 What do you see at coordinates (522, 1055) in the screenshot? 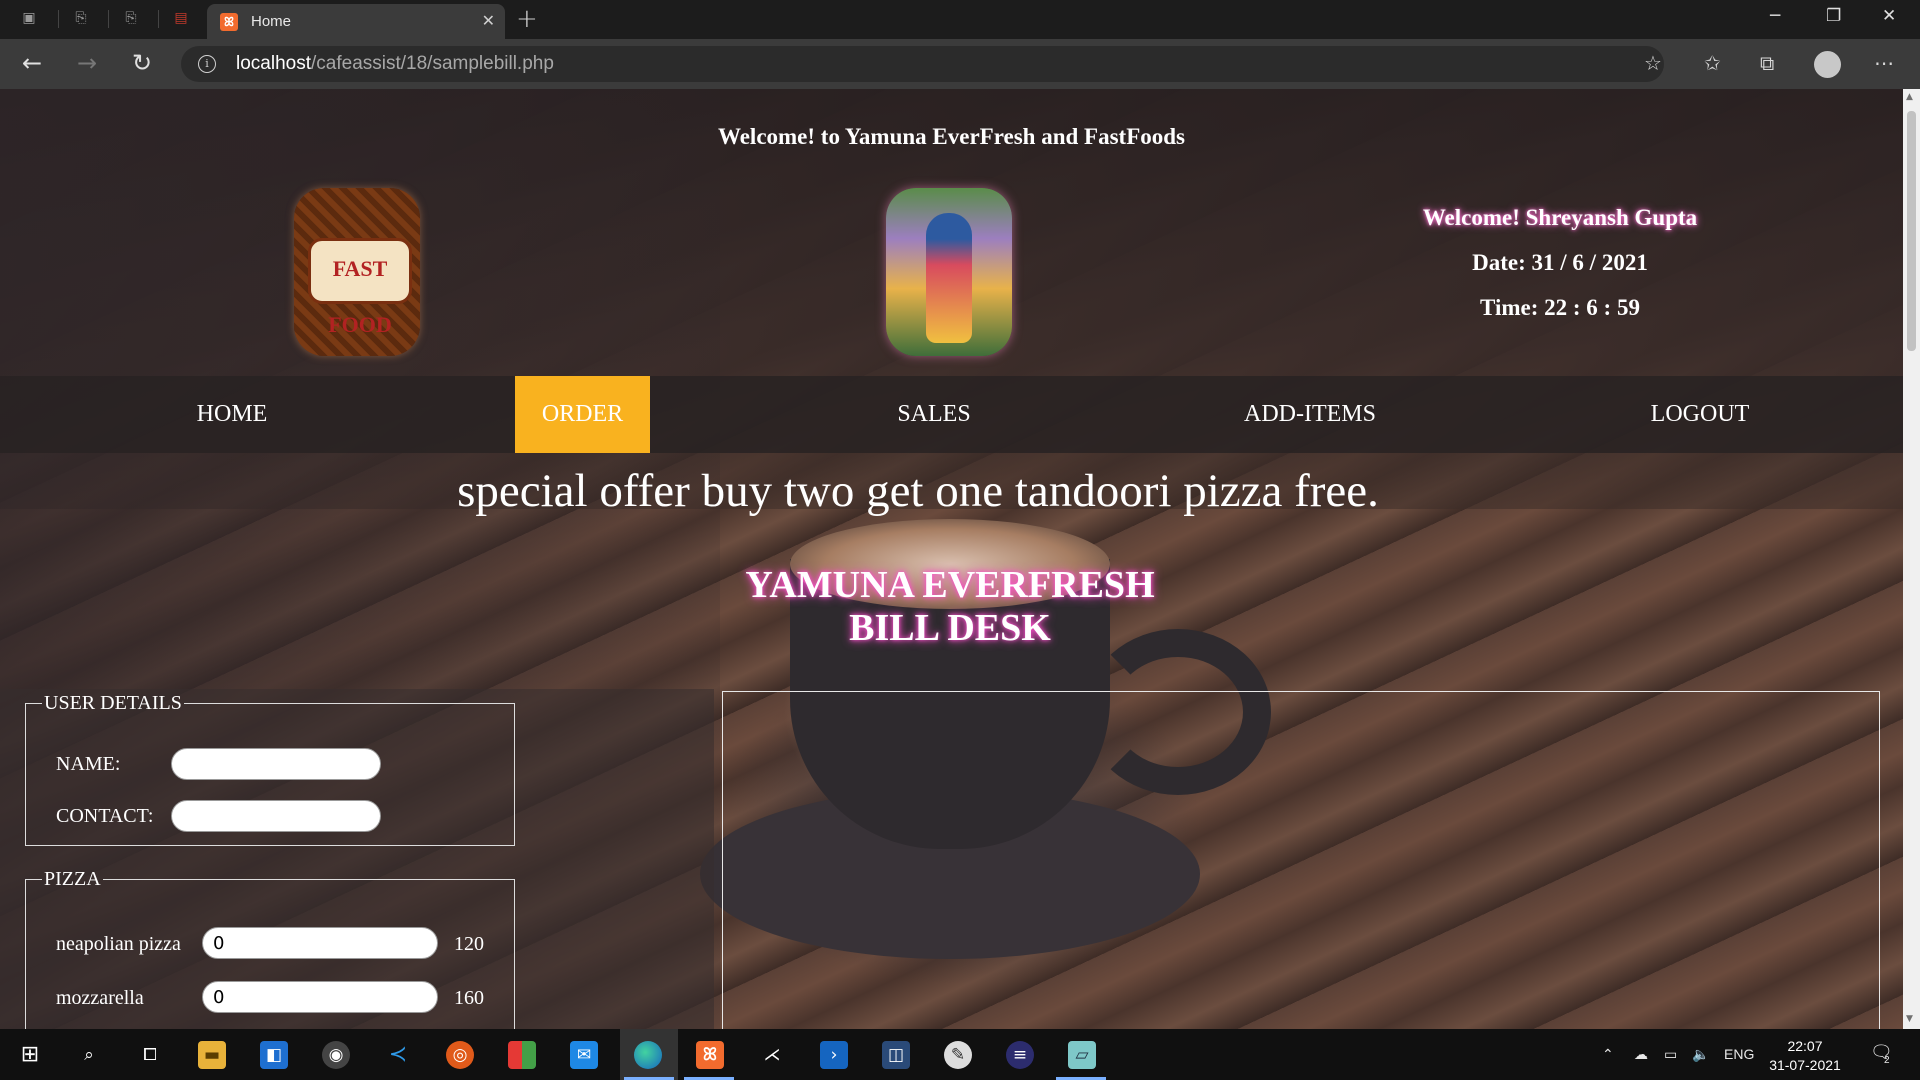
I see `office-icon` at bounding box center [522, 1055].